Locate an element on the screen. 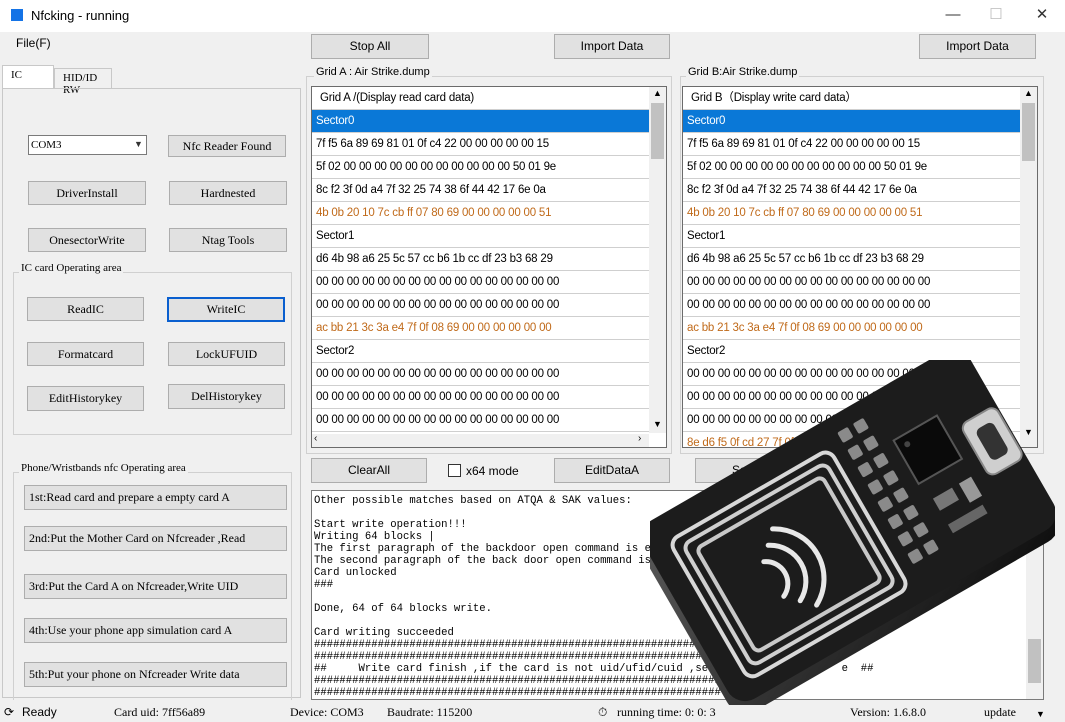 This screenshot has width=1065, height=722. grid-b-header: Grid B（Display write card data） is located at coordinates (860, 98).